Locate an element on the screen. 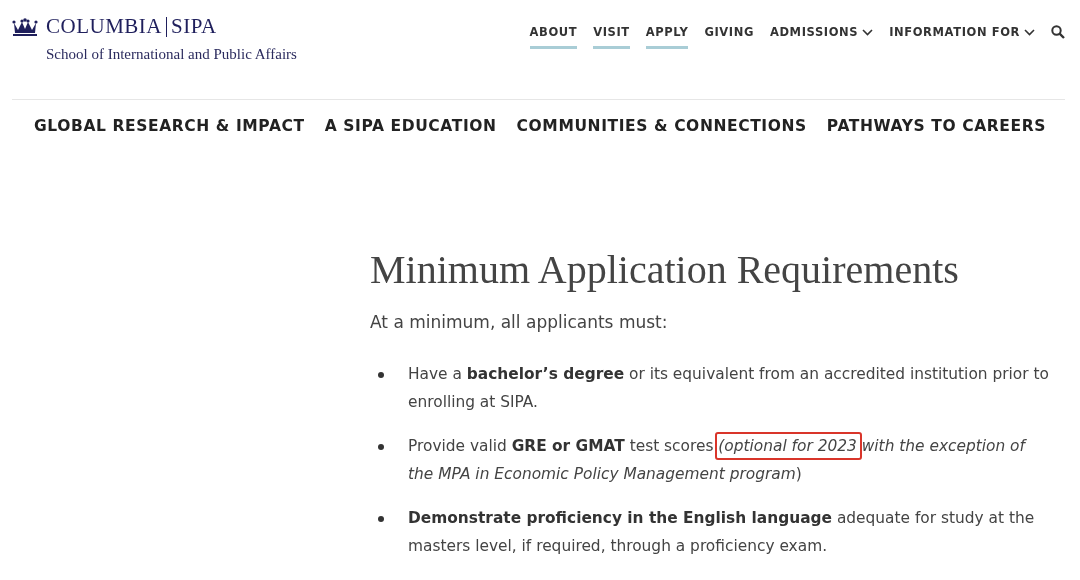 This screenshot has height=580, width=1080. nav-link: VISIT is located at coordinates (611, 37).